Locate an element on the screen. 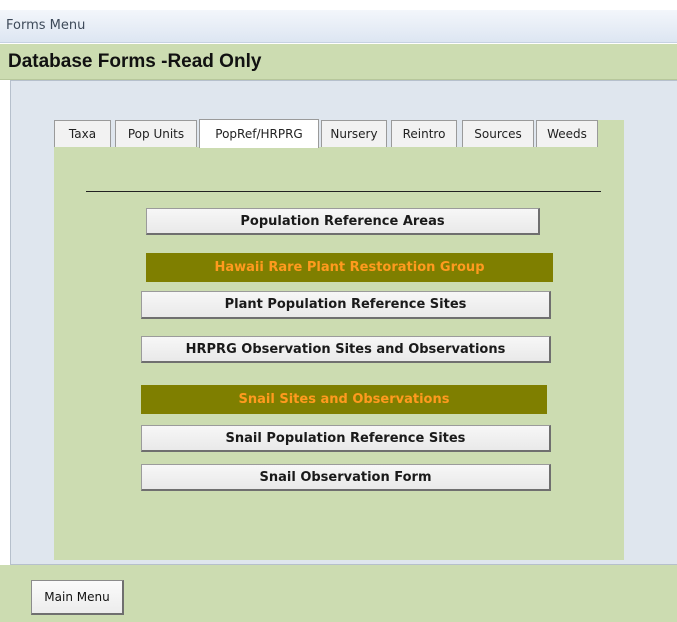  plant-population-reference-sites-button: Plant Population Reference Sites is located at coordinates (346, 305).